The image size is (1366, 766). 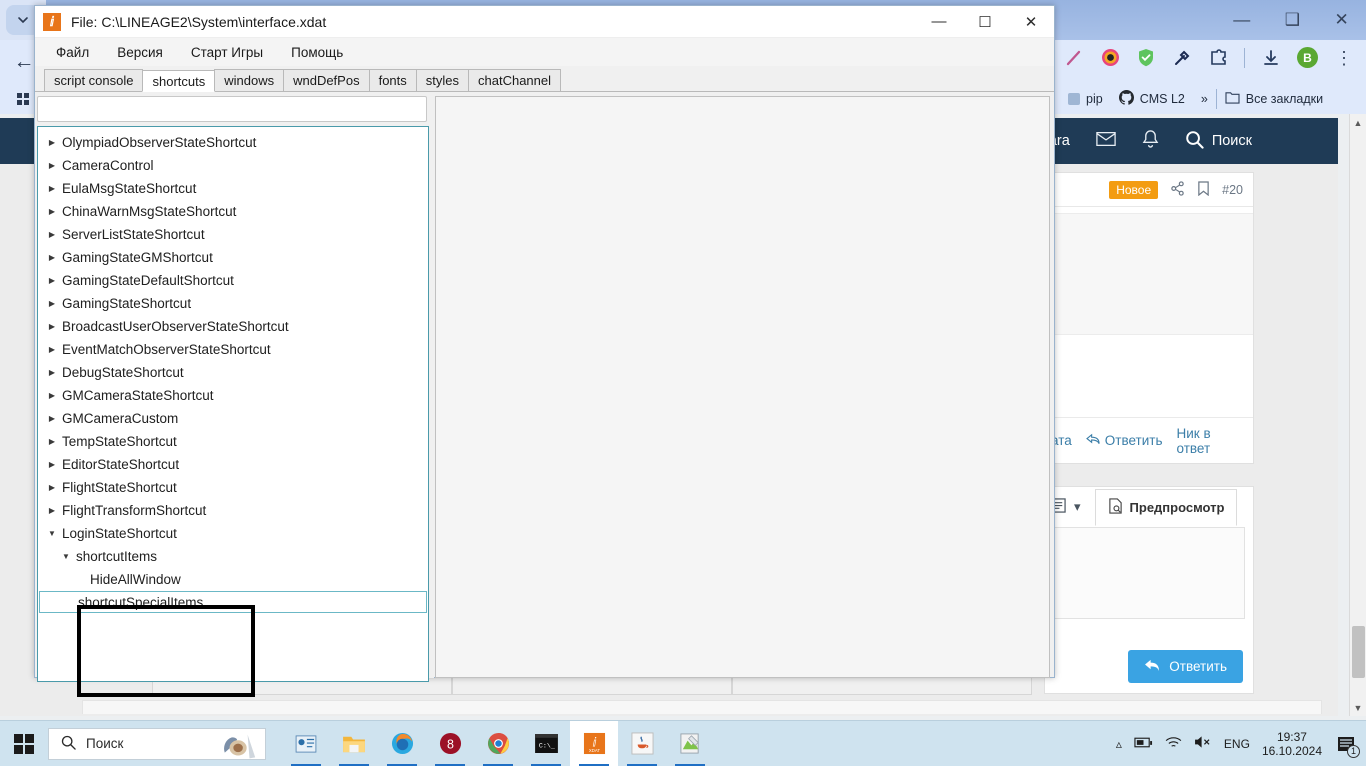 What do you see at coordinates (1358, 122) in the screenshot?
I see `scroll-up-arrow: ▲` at bounding box center [1358, 122].